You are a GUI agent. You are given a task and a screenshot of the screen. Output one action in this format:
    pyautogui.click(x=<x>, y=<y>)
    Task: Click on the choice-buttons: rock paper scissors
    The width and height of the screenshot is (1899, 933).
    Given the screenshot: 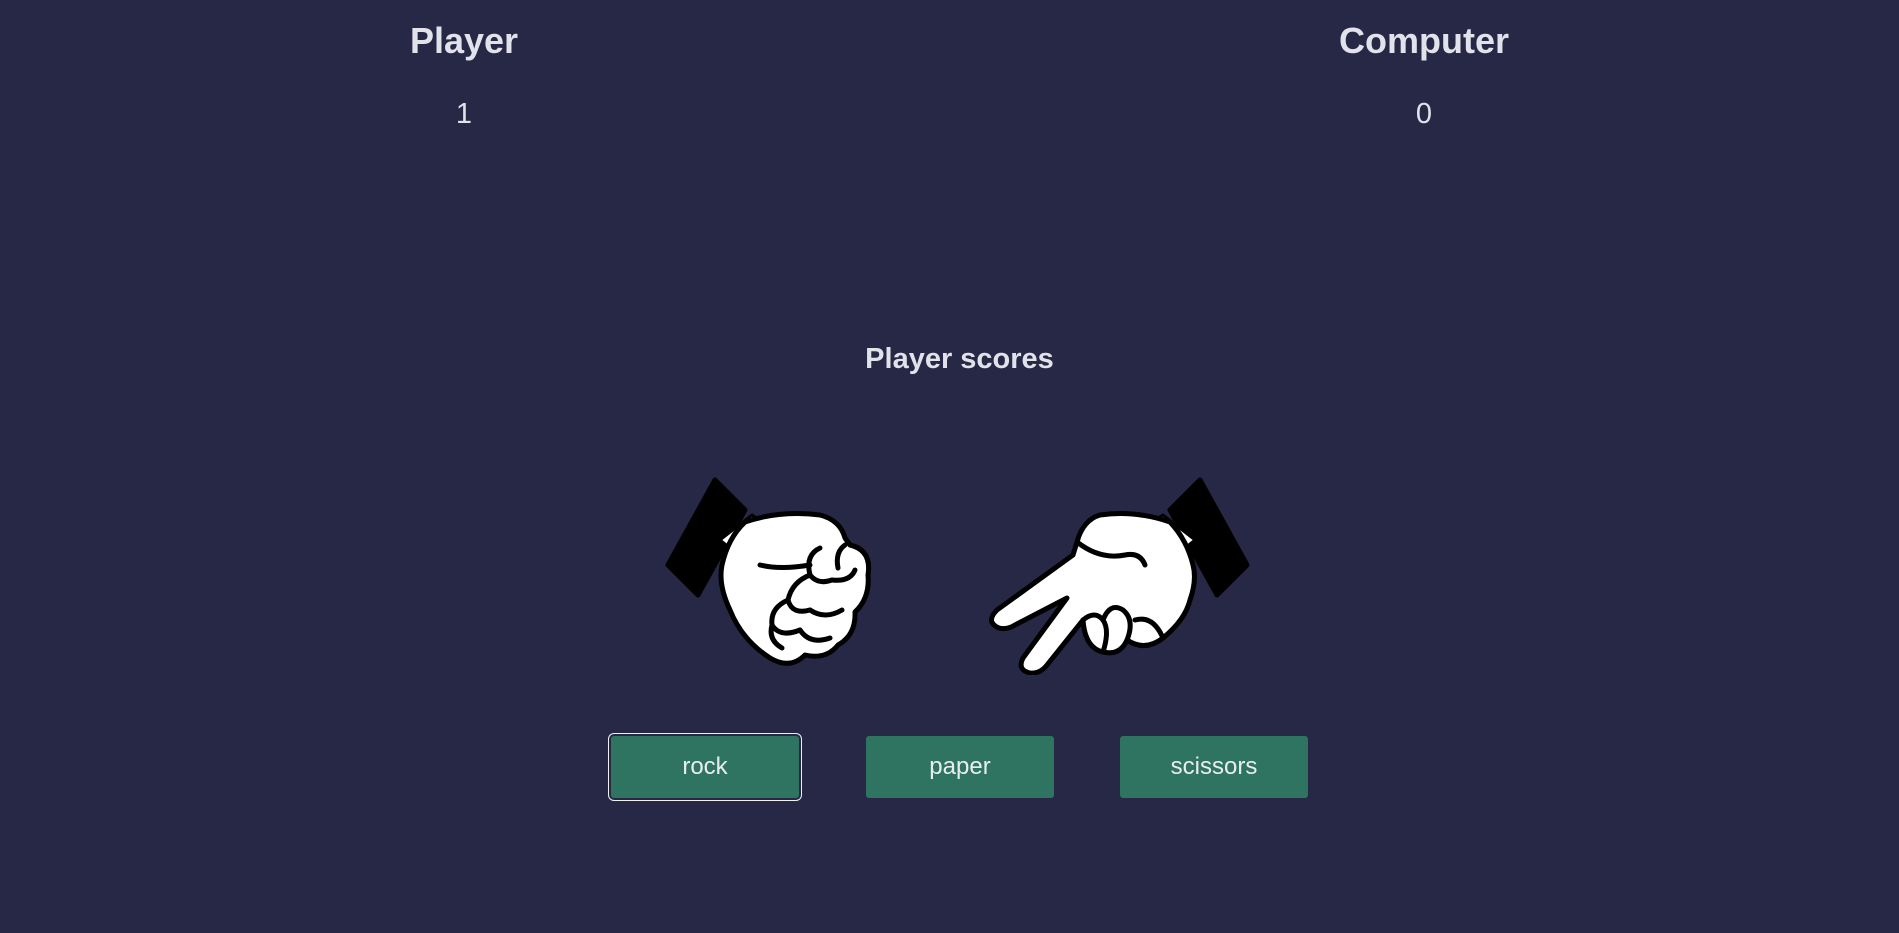 What is the action you would take?
    pyautogui.click(x=961, y=768)
    